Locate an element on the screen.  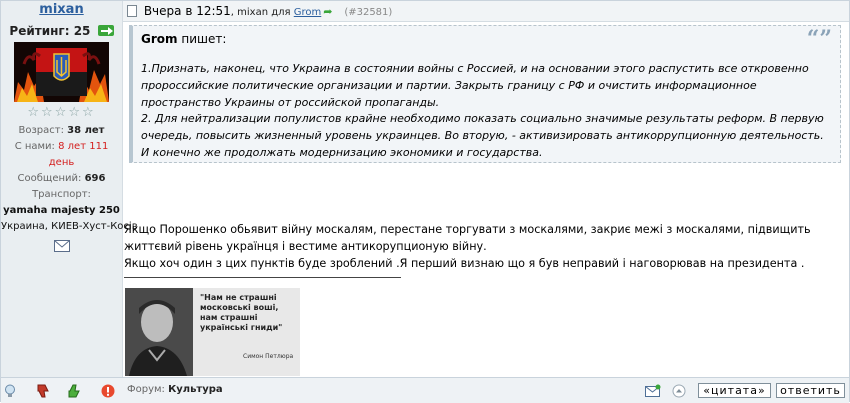
rating-label: Рейтинг: is located at coordinates (39, 31).